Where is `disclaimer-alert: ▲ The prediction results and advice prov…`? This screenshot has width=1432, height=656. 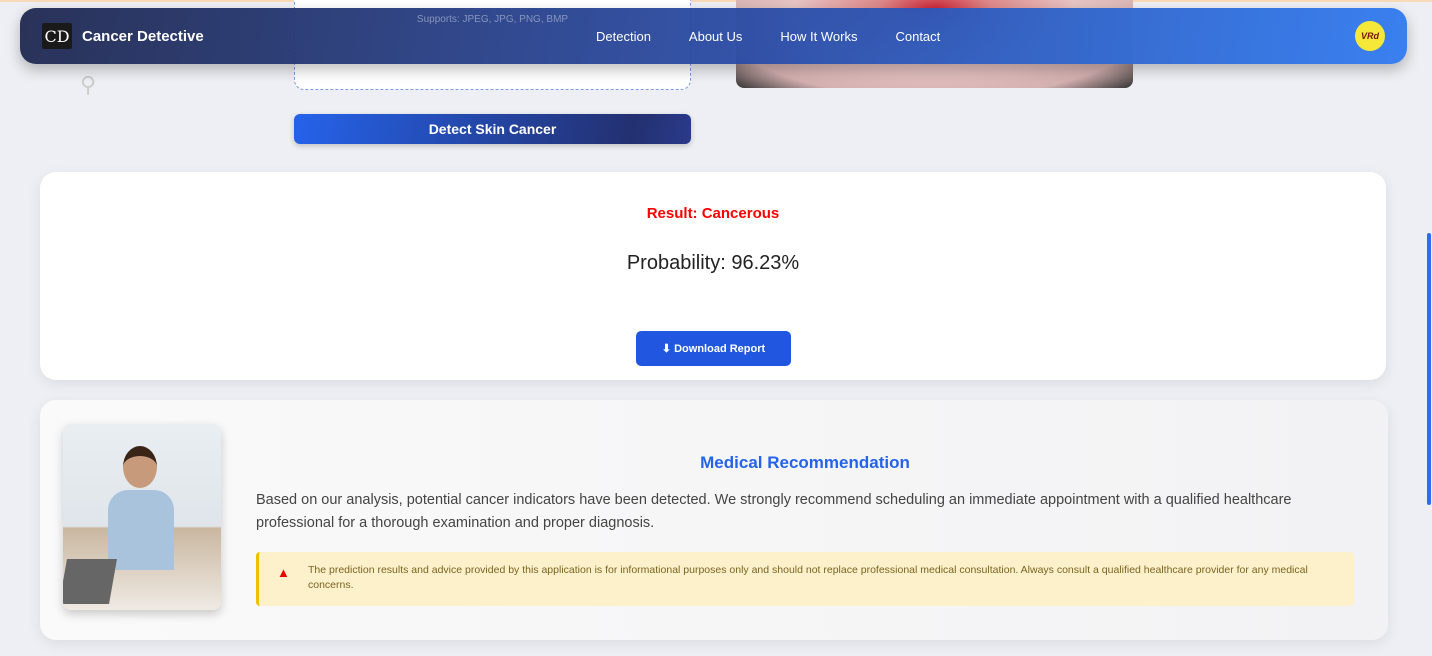
disclaimer-alert: ▲ The prediction results and advice prov… is located at coordinates (805, 579).